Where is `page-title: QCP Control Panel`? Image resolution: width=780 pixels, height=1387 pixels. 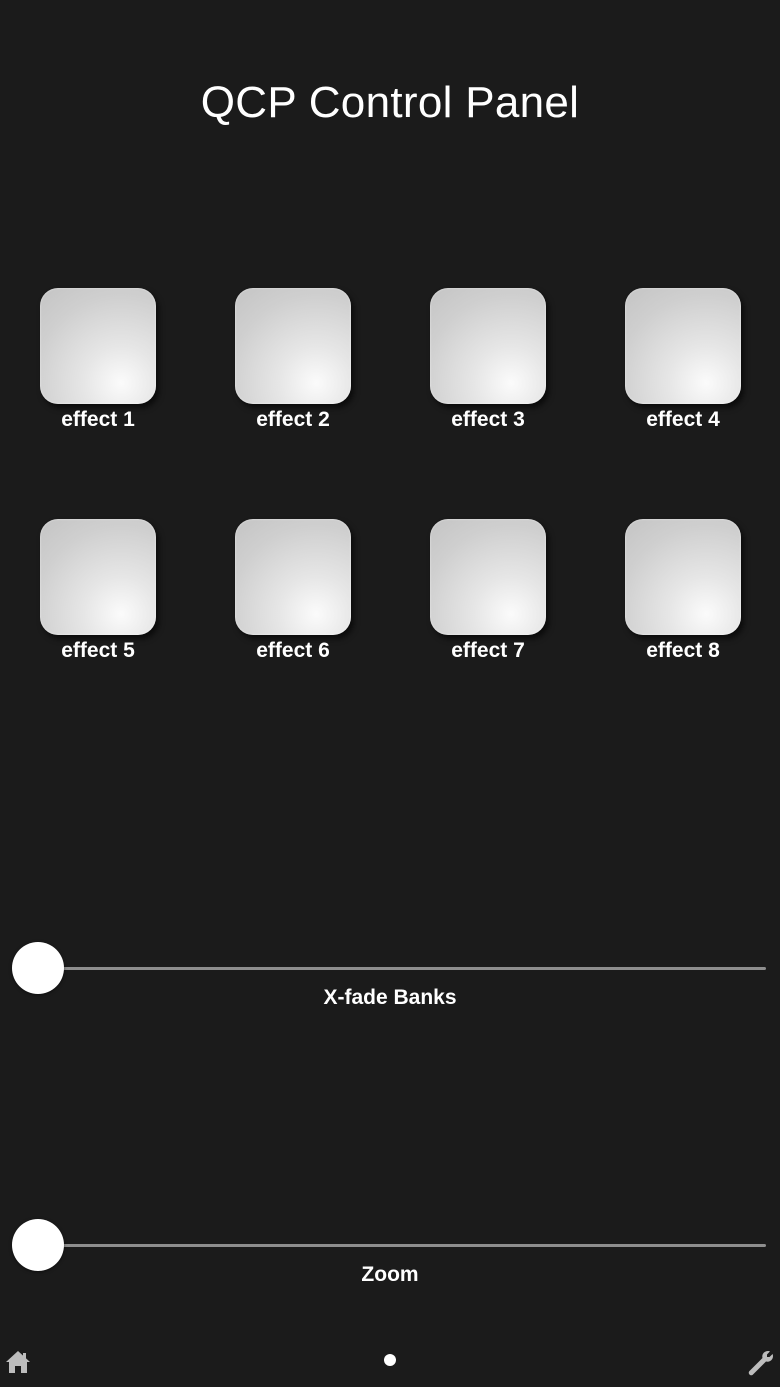 page-title: QCP Control Panel is located at coordinates (390, 102).